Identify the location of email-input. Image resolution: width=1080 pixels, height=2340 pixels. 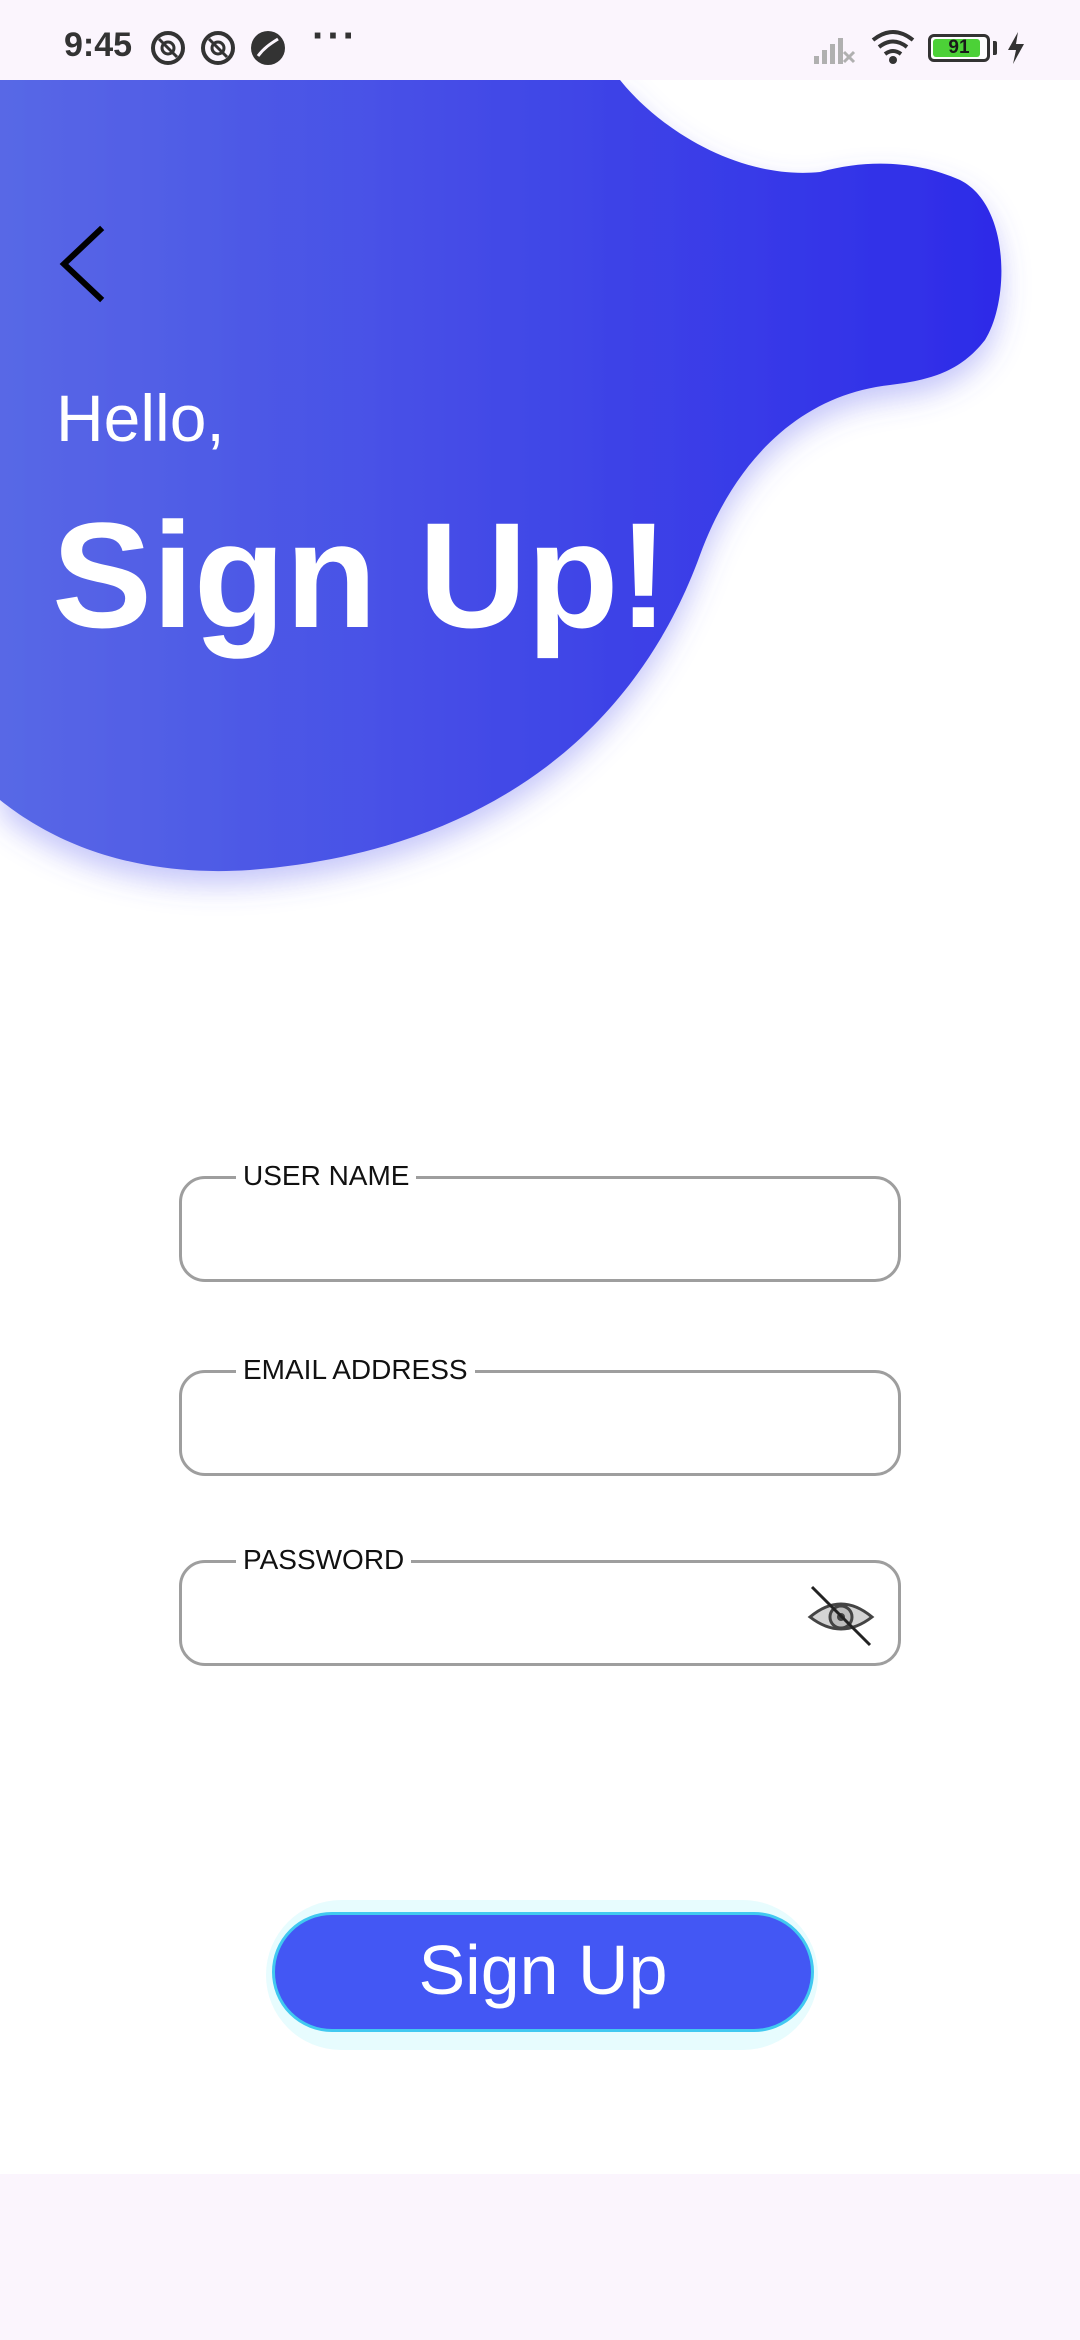
(540, 1425).